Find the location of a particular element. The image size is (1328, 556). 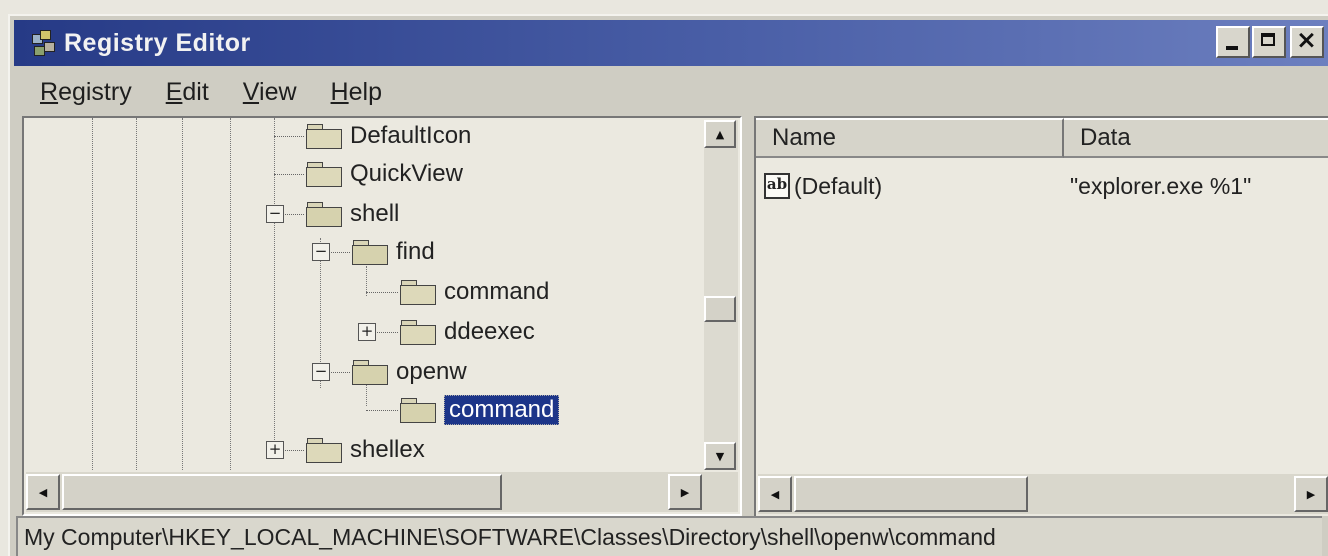

list-header: Name Data is located at coordinates (1042, 138).